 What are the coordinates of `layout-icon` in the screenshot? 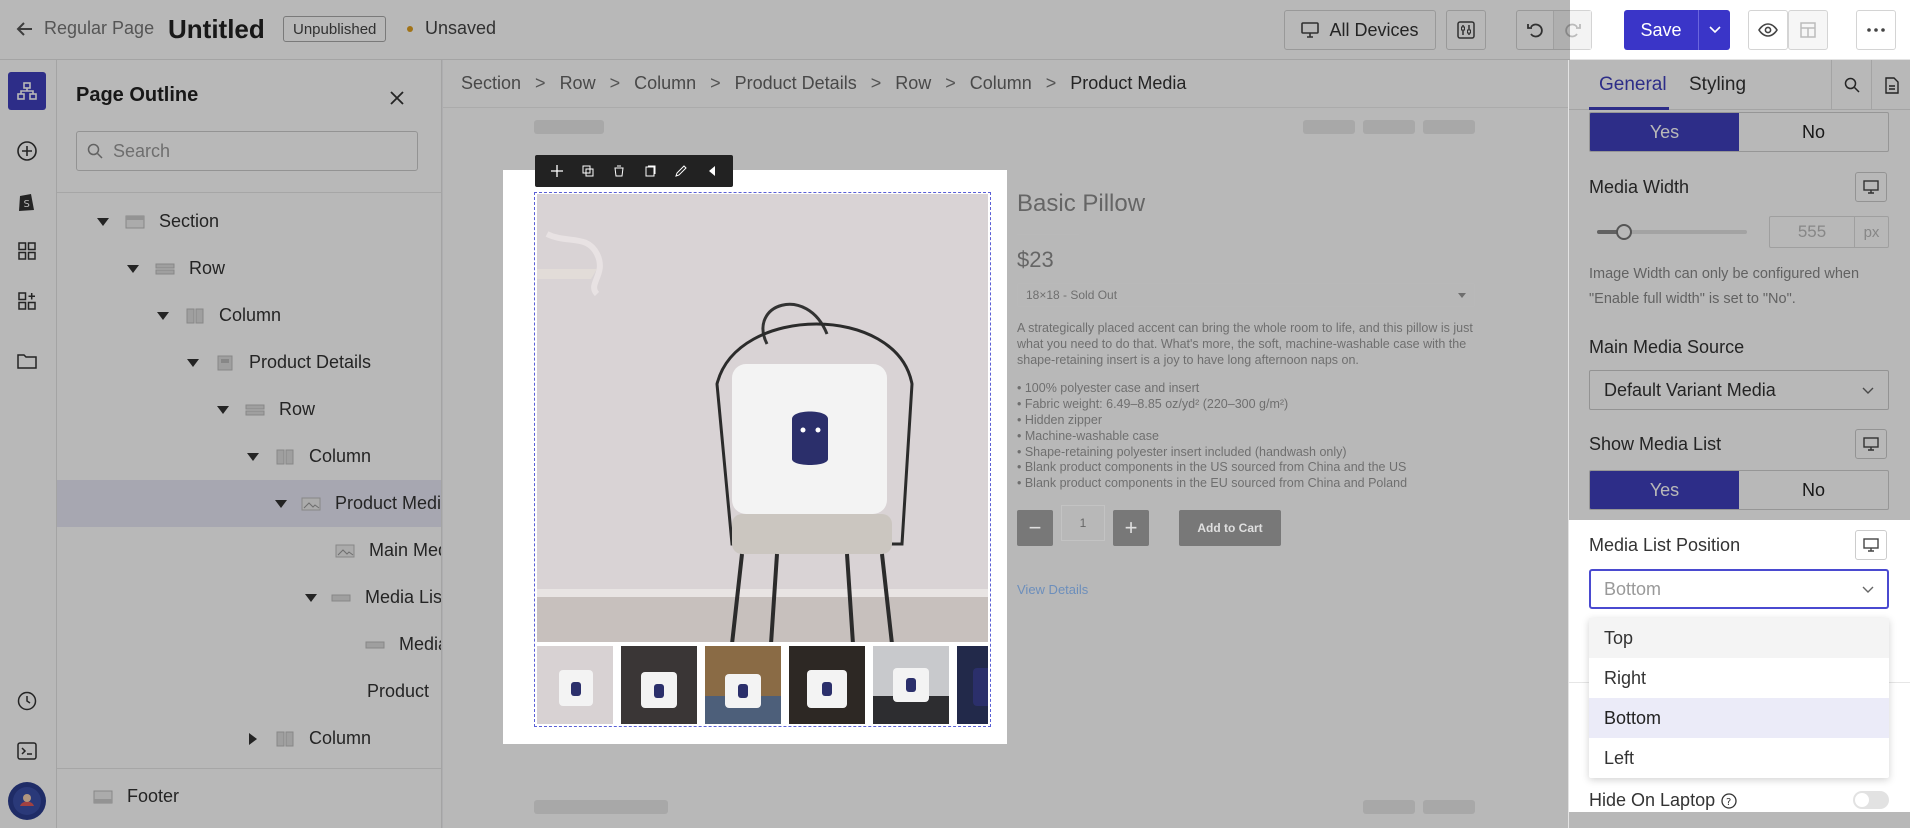 It's located at (1808, 30).